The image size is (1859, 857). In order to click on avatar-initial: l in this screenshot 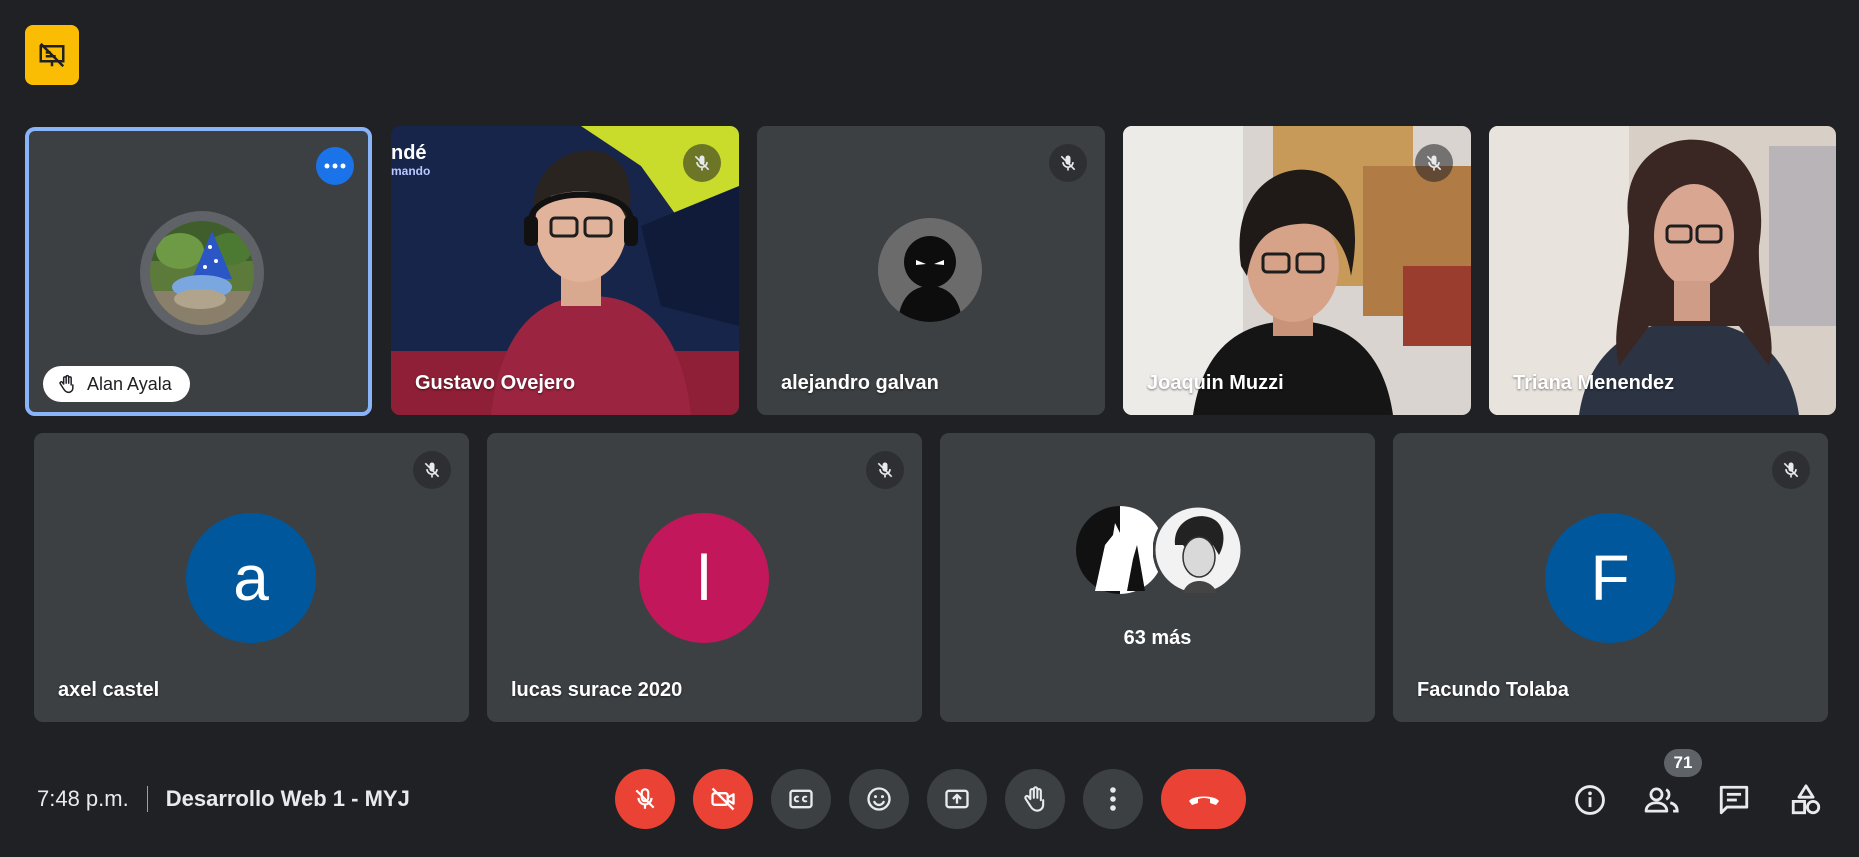, I will do `click(704, 578)`.